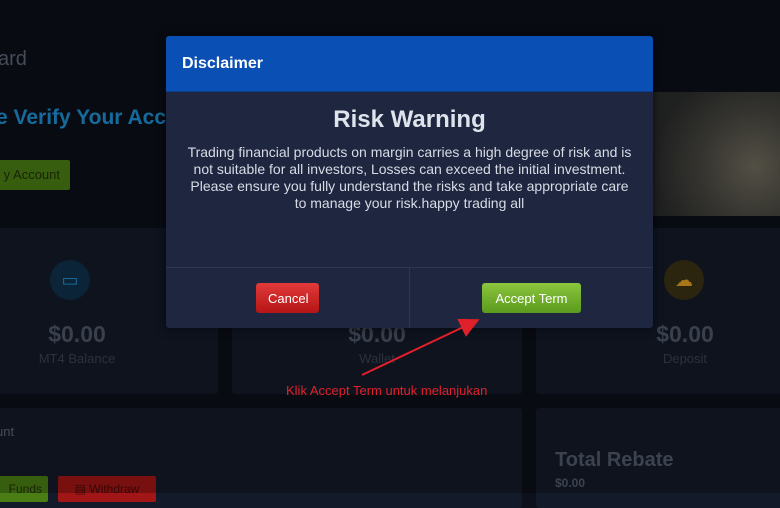 This screenshot has width=780, height=508. I want to click on annotation-text: Klik Accept Term untuk melanjukan, so click(387, 390).